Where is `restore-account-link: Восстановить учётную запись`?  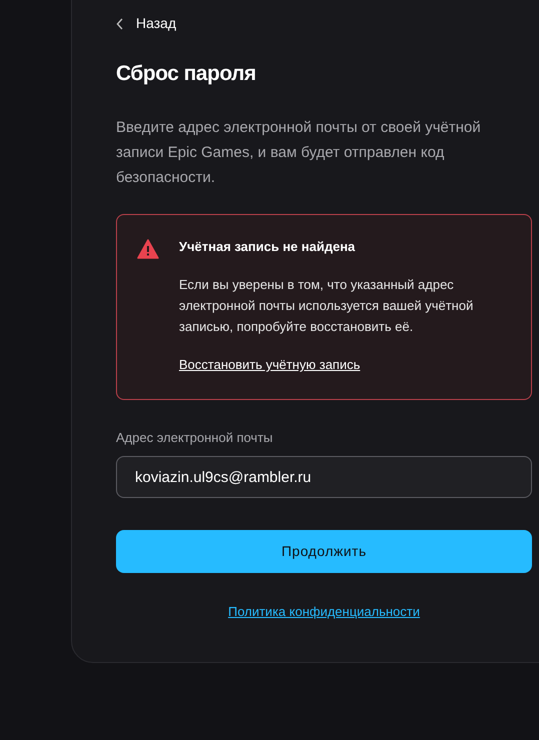
restore-account-link: Восстановить учётную запись is located at coordinates (269, 364).